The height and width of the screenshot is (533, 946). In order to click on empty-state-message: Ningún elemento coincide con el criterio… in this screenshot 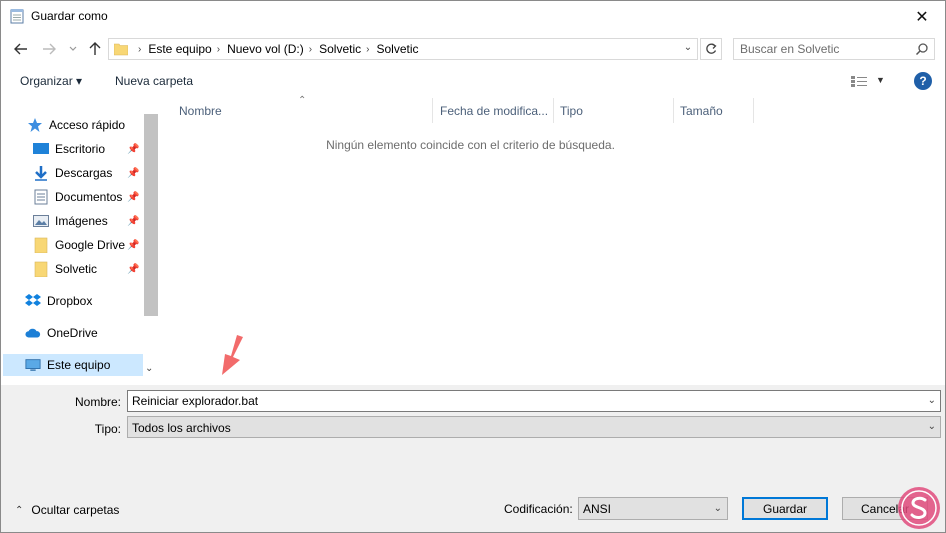, I will do `click(470, 145)`.